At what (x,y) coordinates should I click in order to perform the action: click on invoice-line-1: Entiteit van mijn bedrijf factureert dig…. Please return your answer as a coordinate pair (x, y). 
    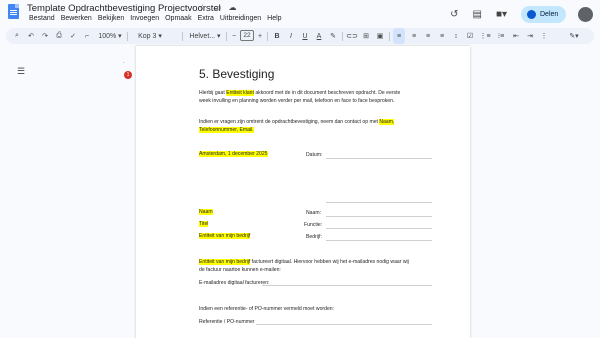
    Looking at the image, I should click on (304, 262).